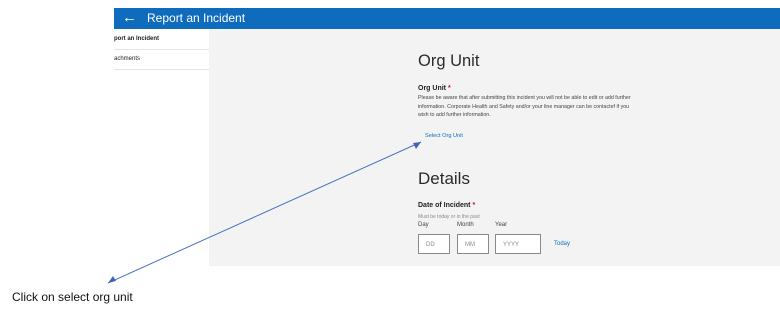 Image resolution: width=780 pixels, height=312 pixels. I want to click on annotation-caption: Click on select org unit, so click(72, 297).